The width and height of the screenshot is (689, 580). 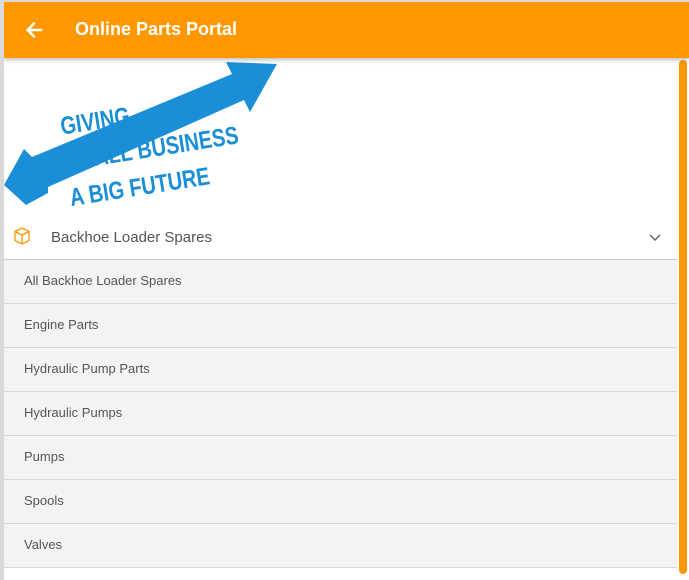 What do you see at coordinates (340, 502) in the screenshot?
I see `list-item-spools: Spools` at bounding box center [340, 502].